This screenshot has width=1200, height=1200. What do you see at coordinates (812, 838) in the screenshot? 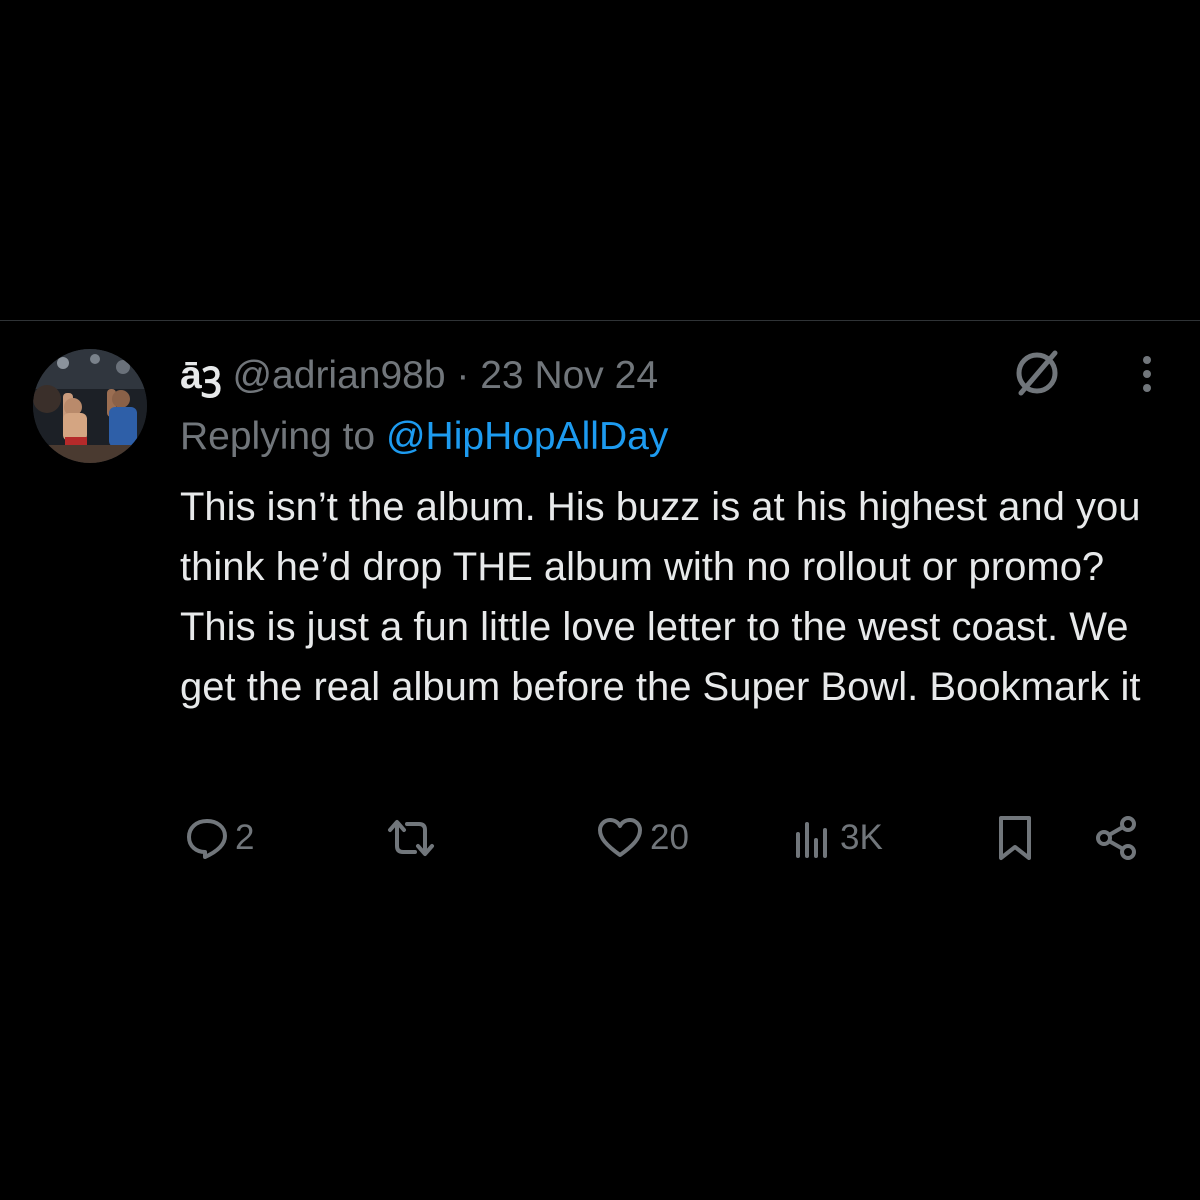
I see `views-icon` at bounding box center [812, 838].